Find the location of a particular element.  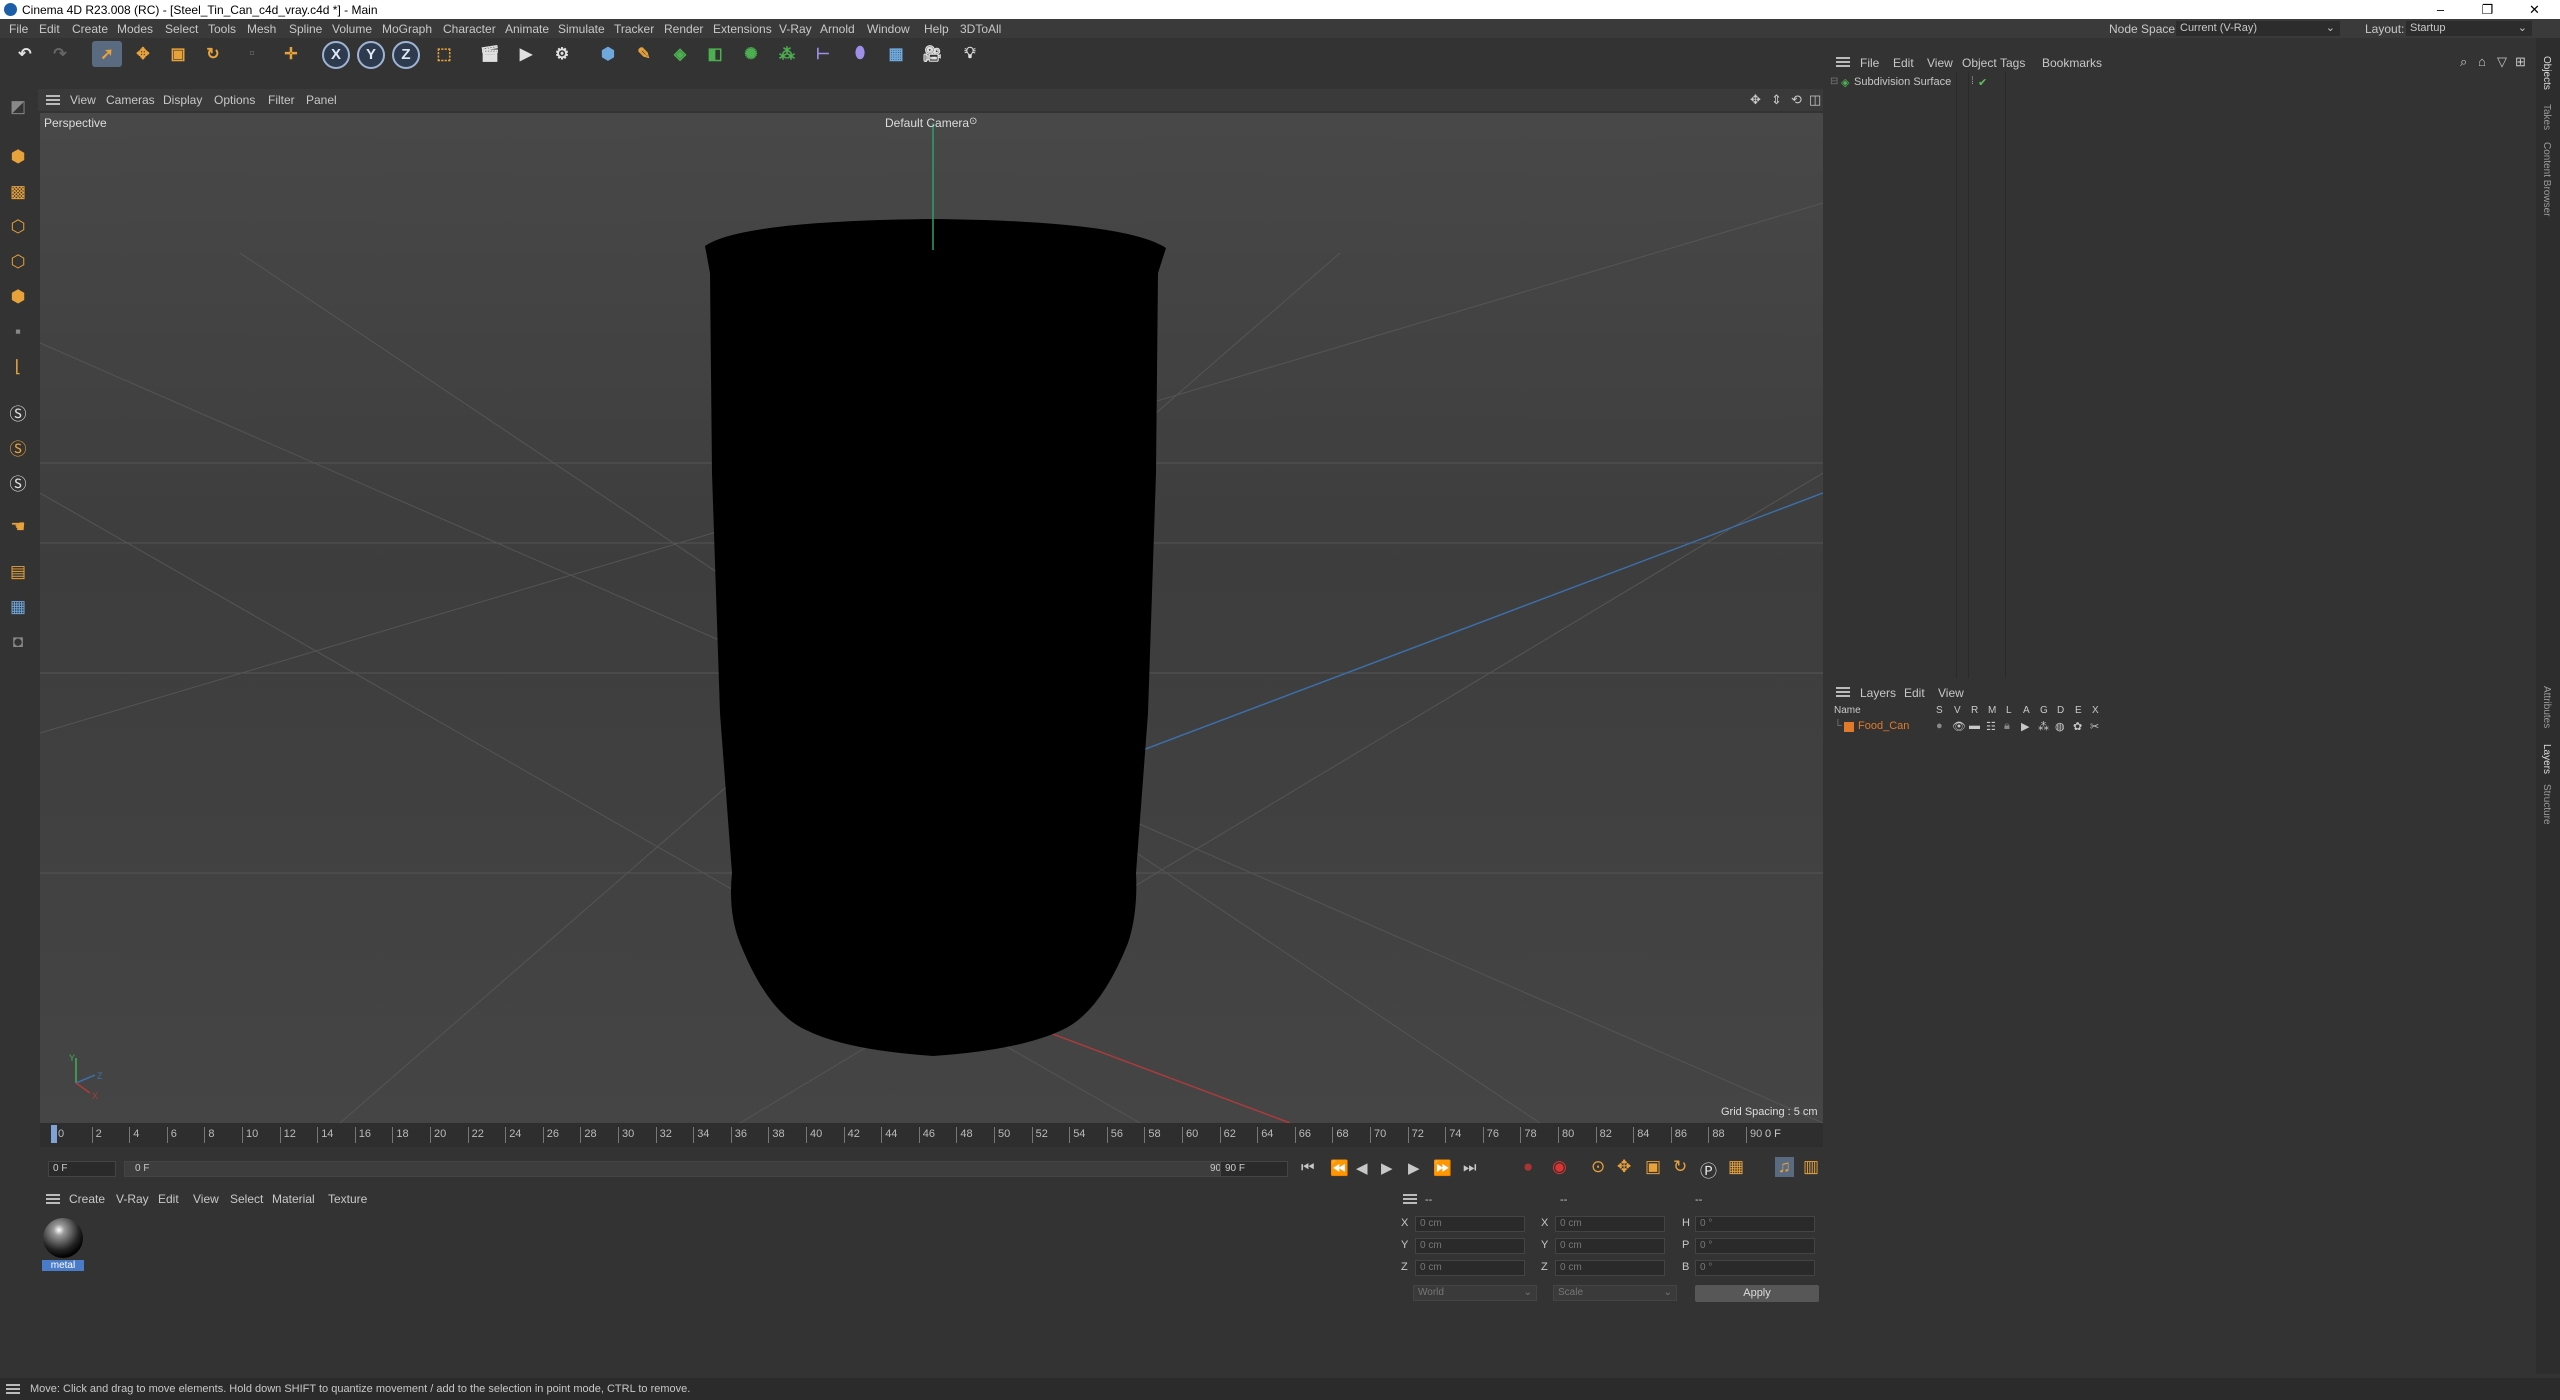

render-view-icon: ▶ is located at coordinates (526, 54).